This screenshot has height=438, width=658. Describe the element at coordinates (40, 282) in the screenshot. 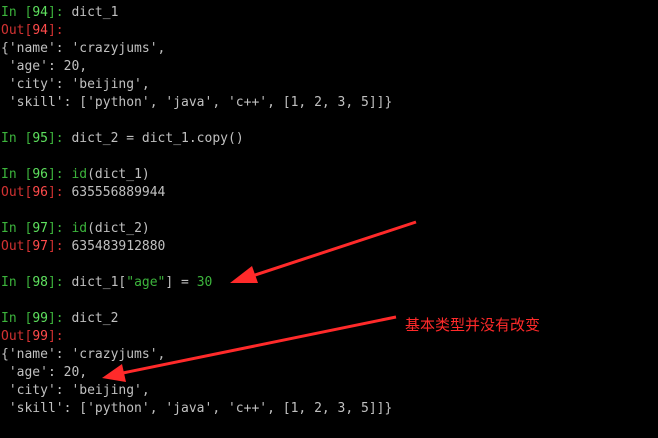

I see `in-prompt-number: 98` at that location.